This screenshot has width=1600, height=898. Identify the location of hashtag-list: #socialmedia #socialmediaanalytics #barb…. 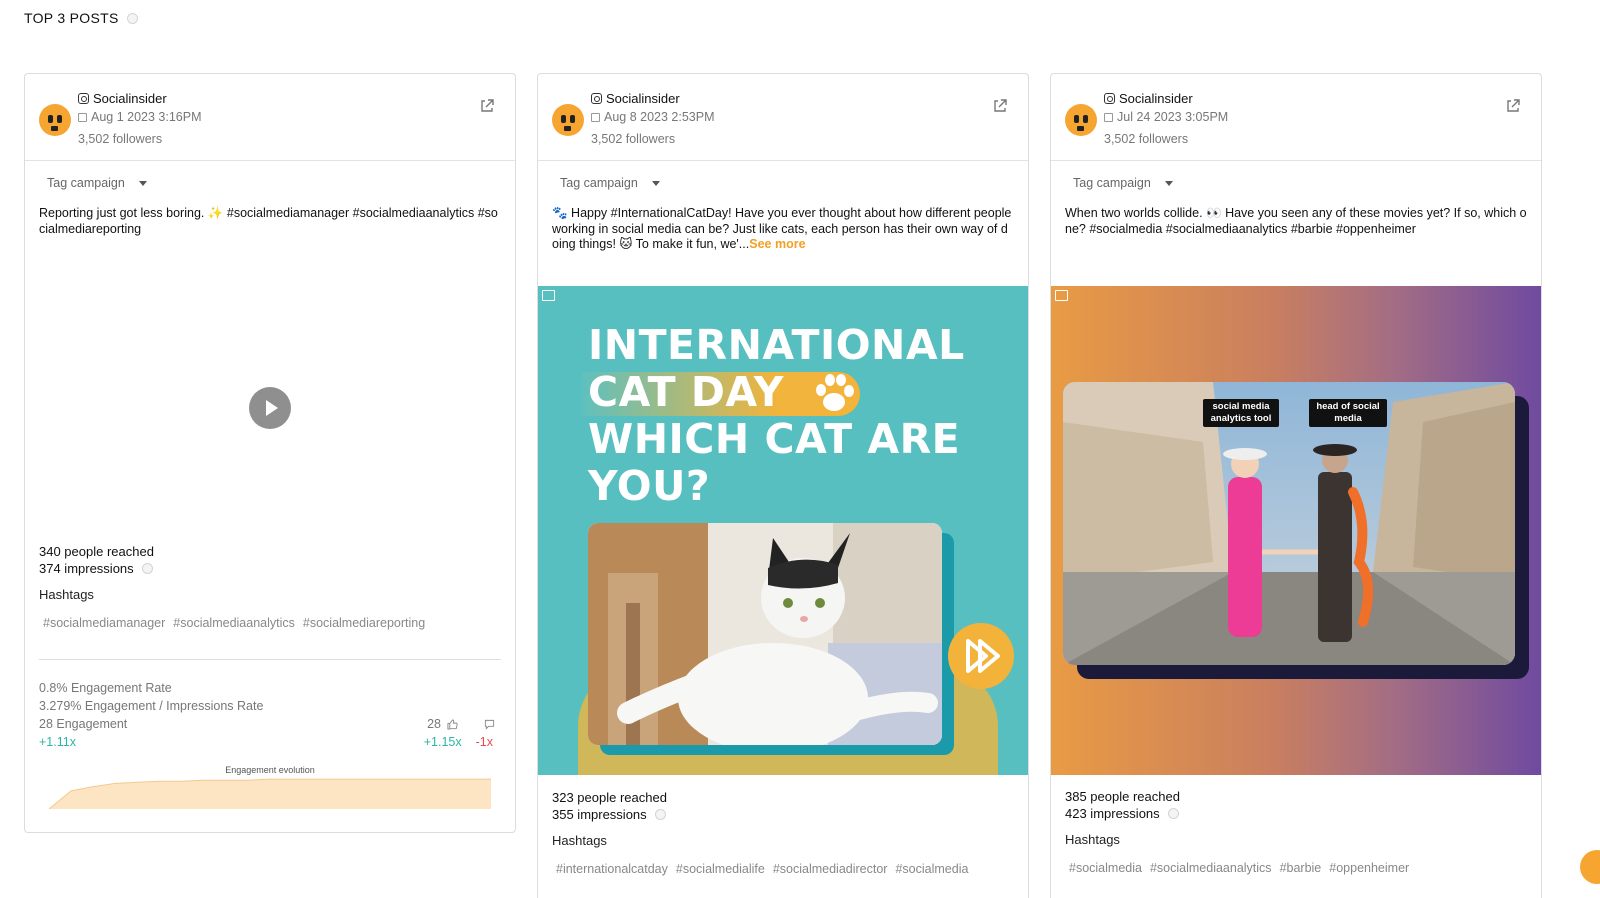
(1239, 868).